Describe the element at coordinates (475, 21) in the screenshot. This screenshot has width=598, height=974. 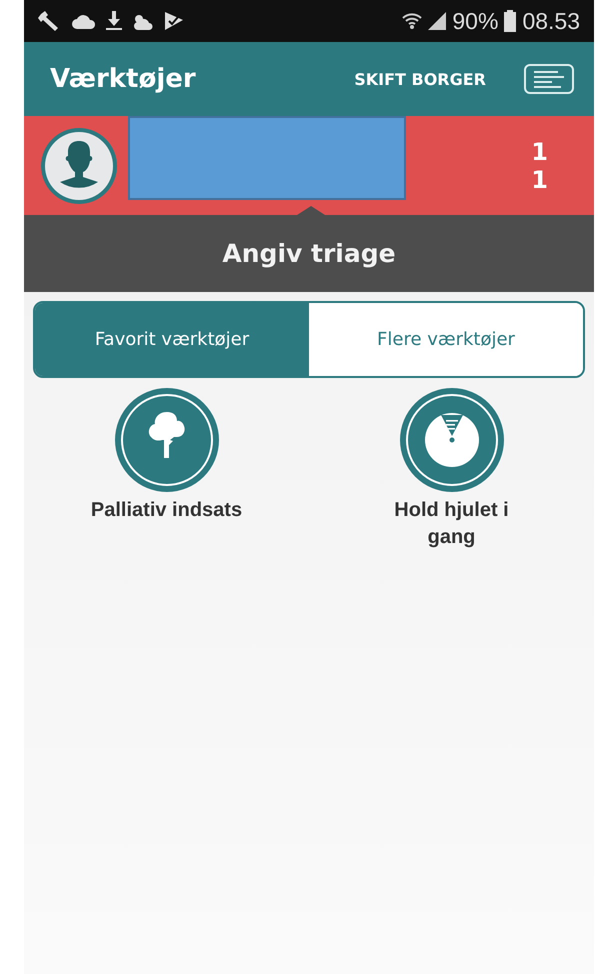
I see `battery-percent: 90%` at that location.